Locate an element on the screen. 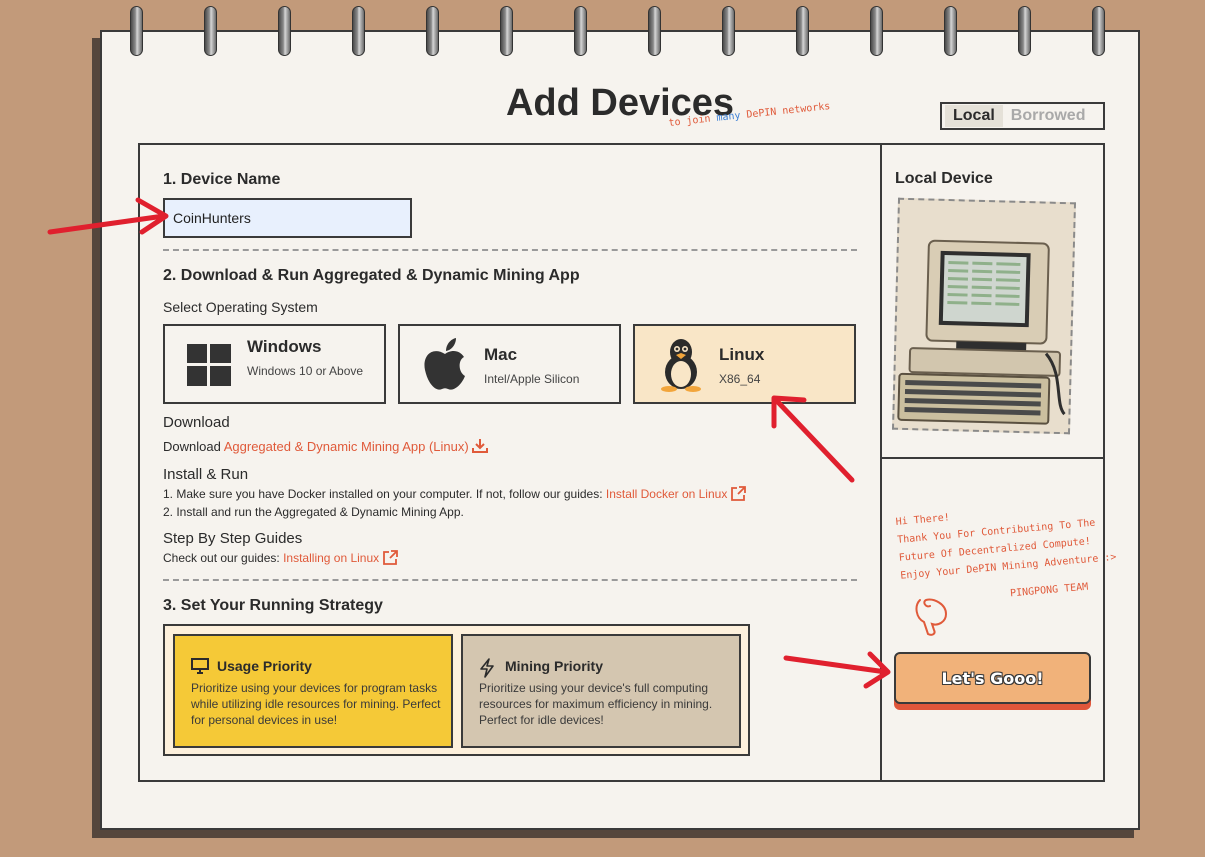 This screenshot has height=857, width=1205. install-heading: Install & Run is located at coordinates (206, 474).